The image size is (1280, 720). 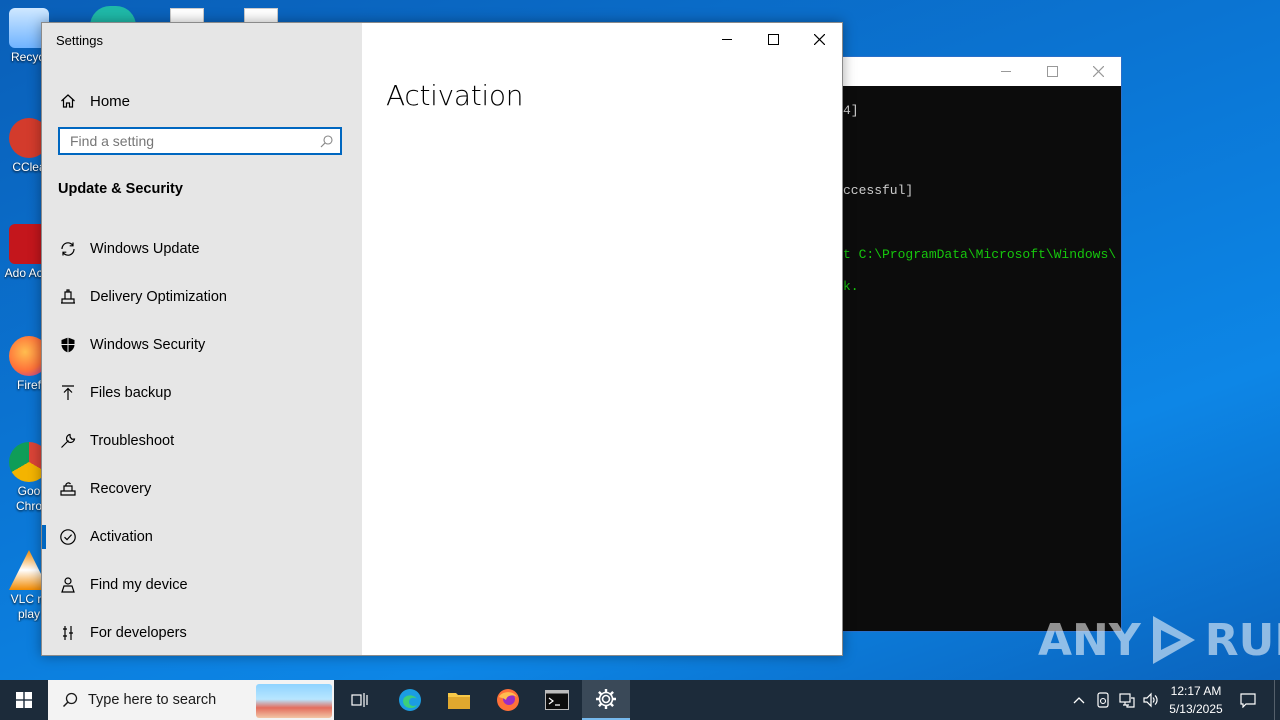 What do you see at coordinates (121, 537) in the screenshot?
I see `nav-item-label: Activation` at bounding box center [121, 537].